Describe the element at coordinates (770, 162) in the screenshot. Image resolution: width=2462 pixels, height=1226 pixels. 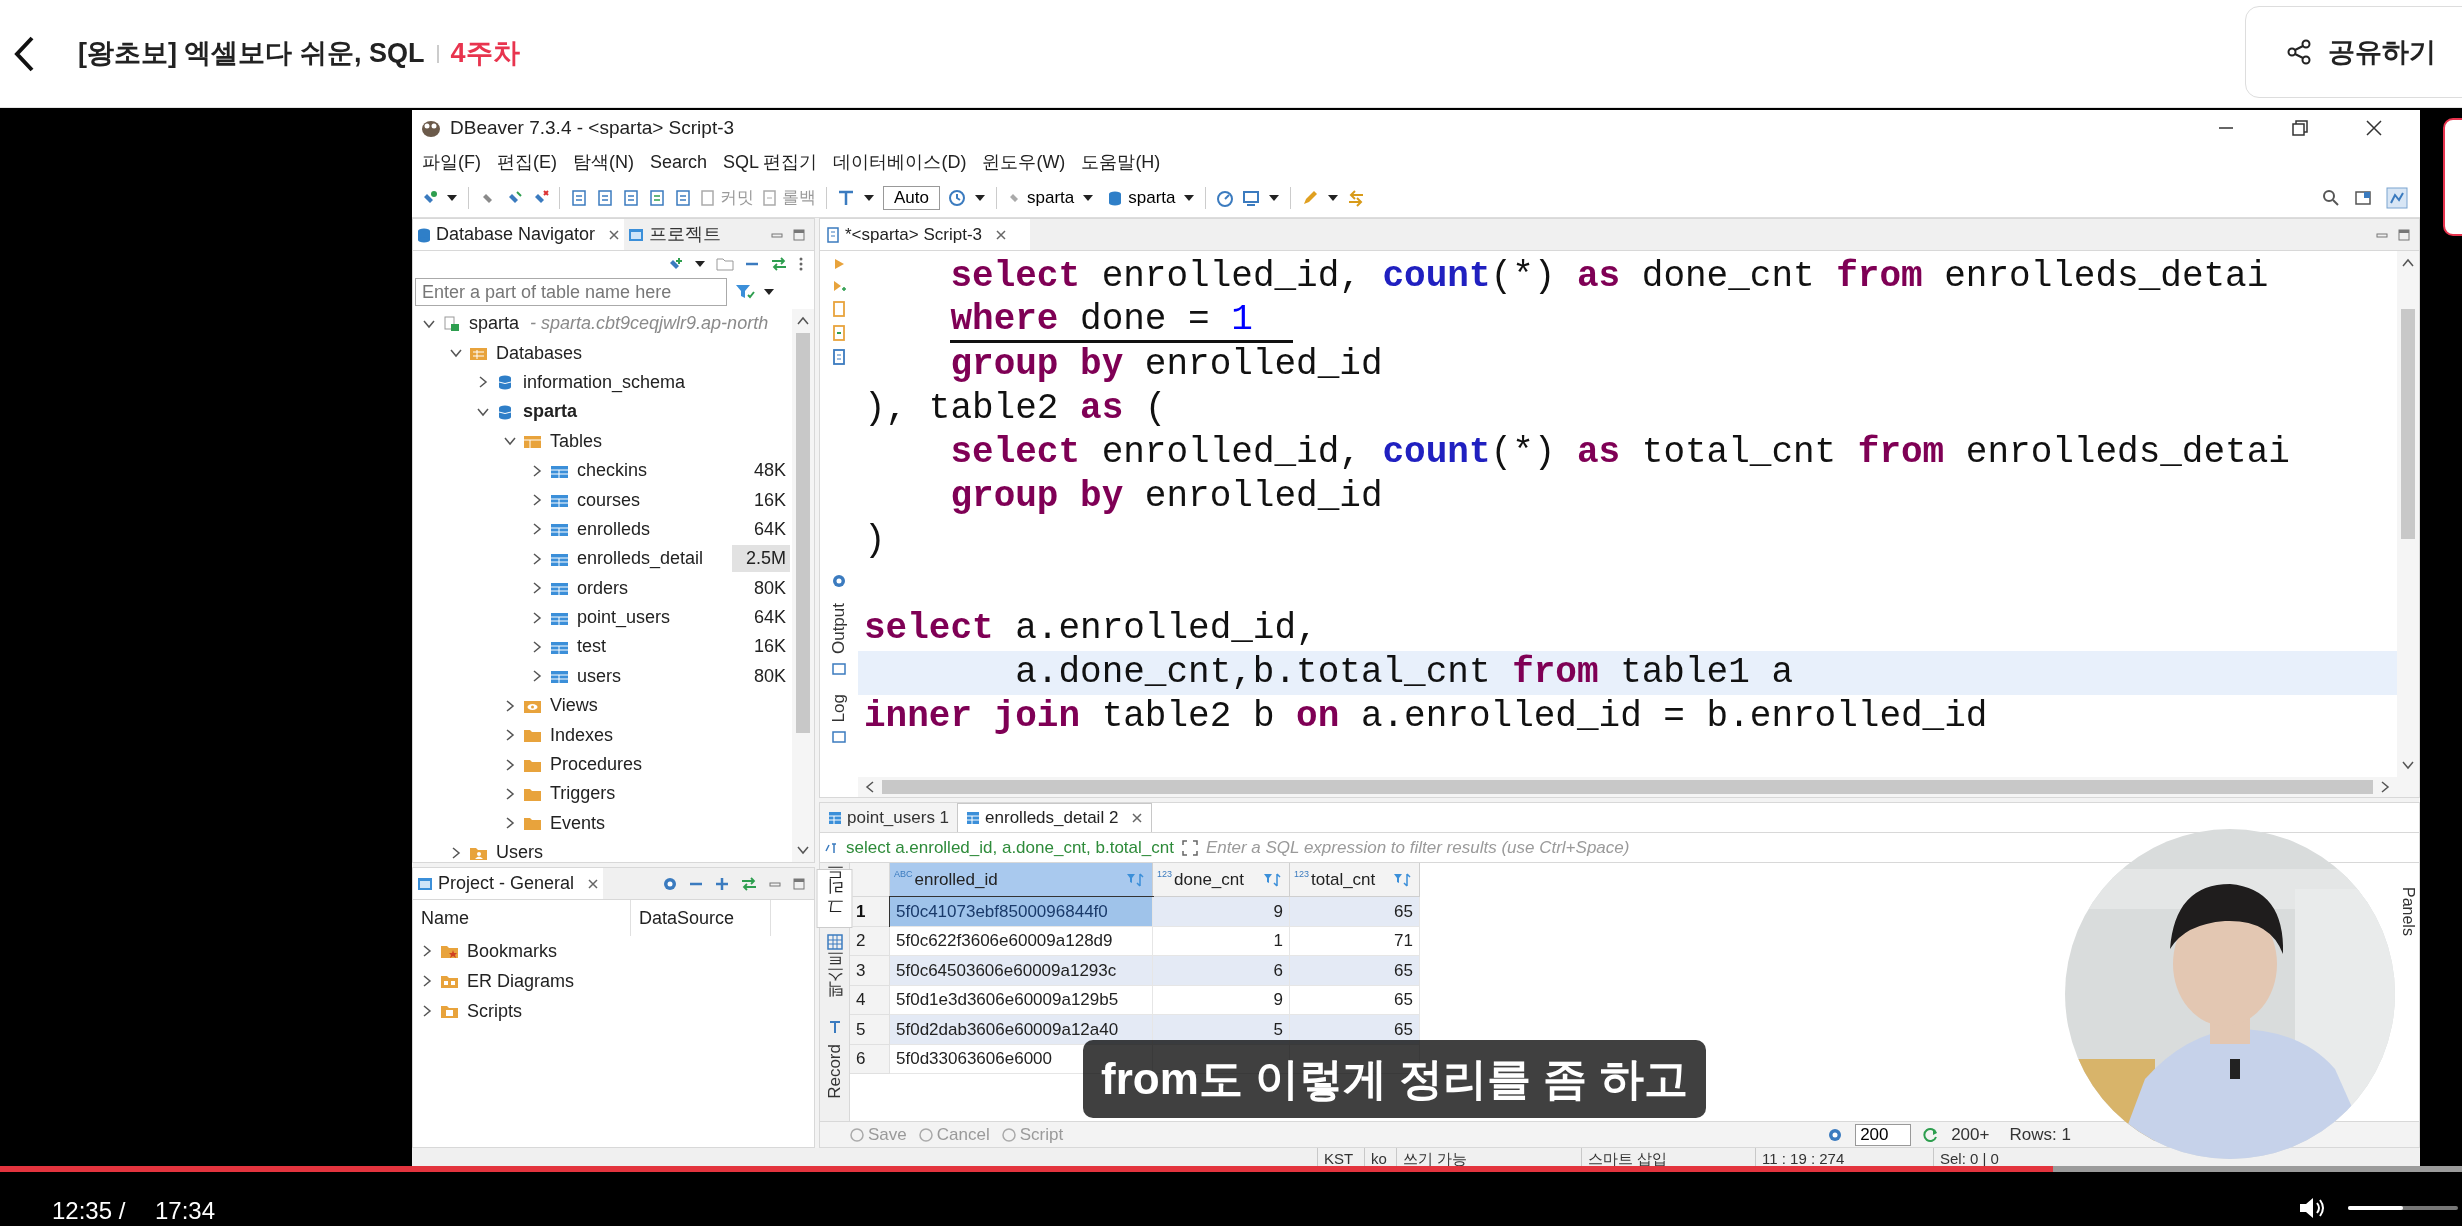
I see `menu-item: SQL 편집기` at that location.